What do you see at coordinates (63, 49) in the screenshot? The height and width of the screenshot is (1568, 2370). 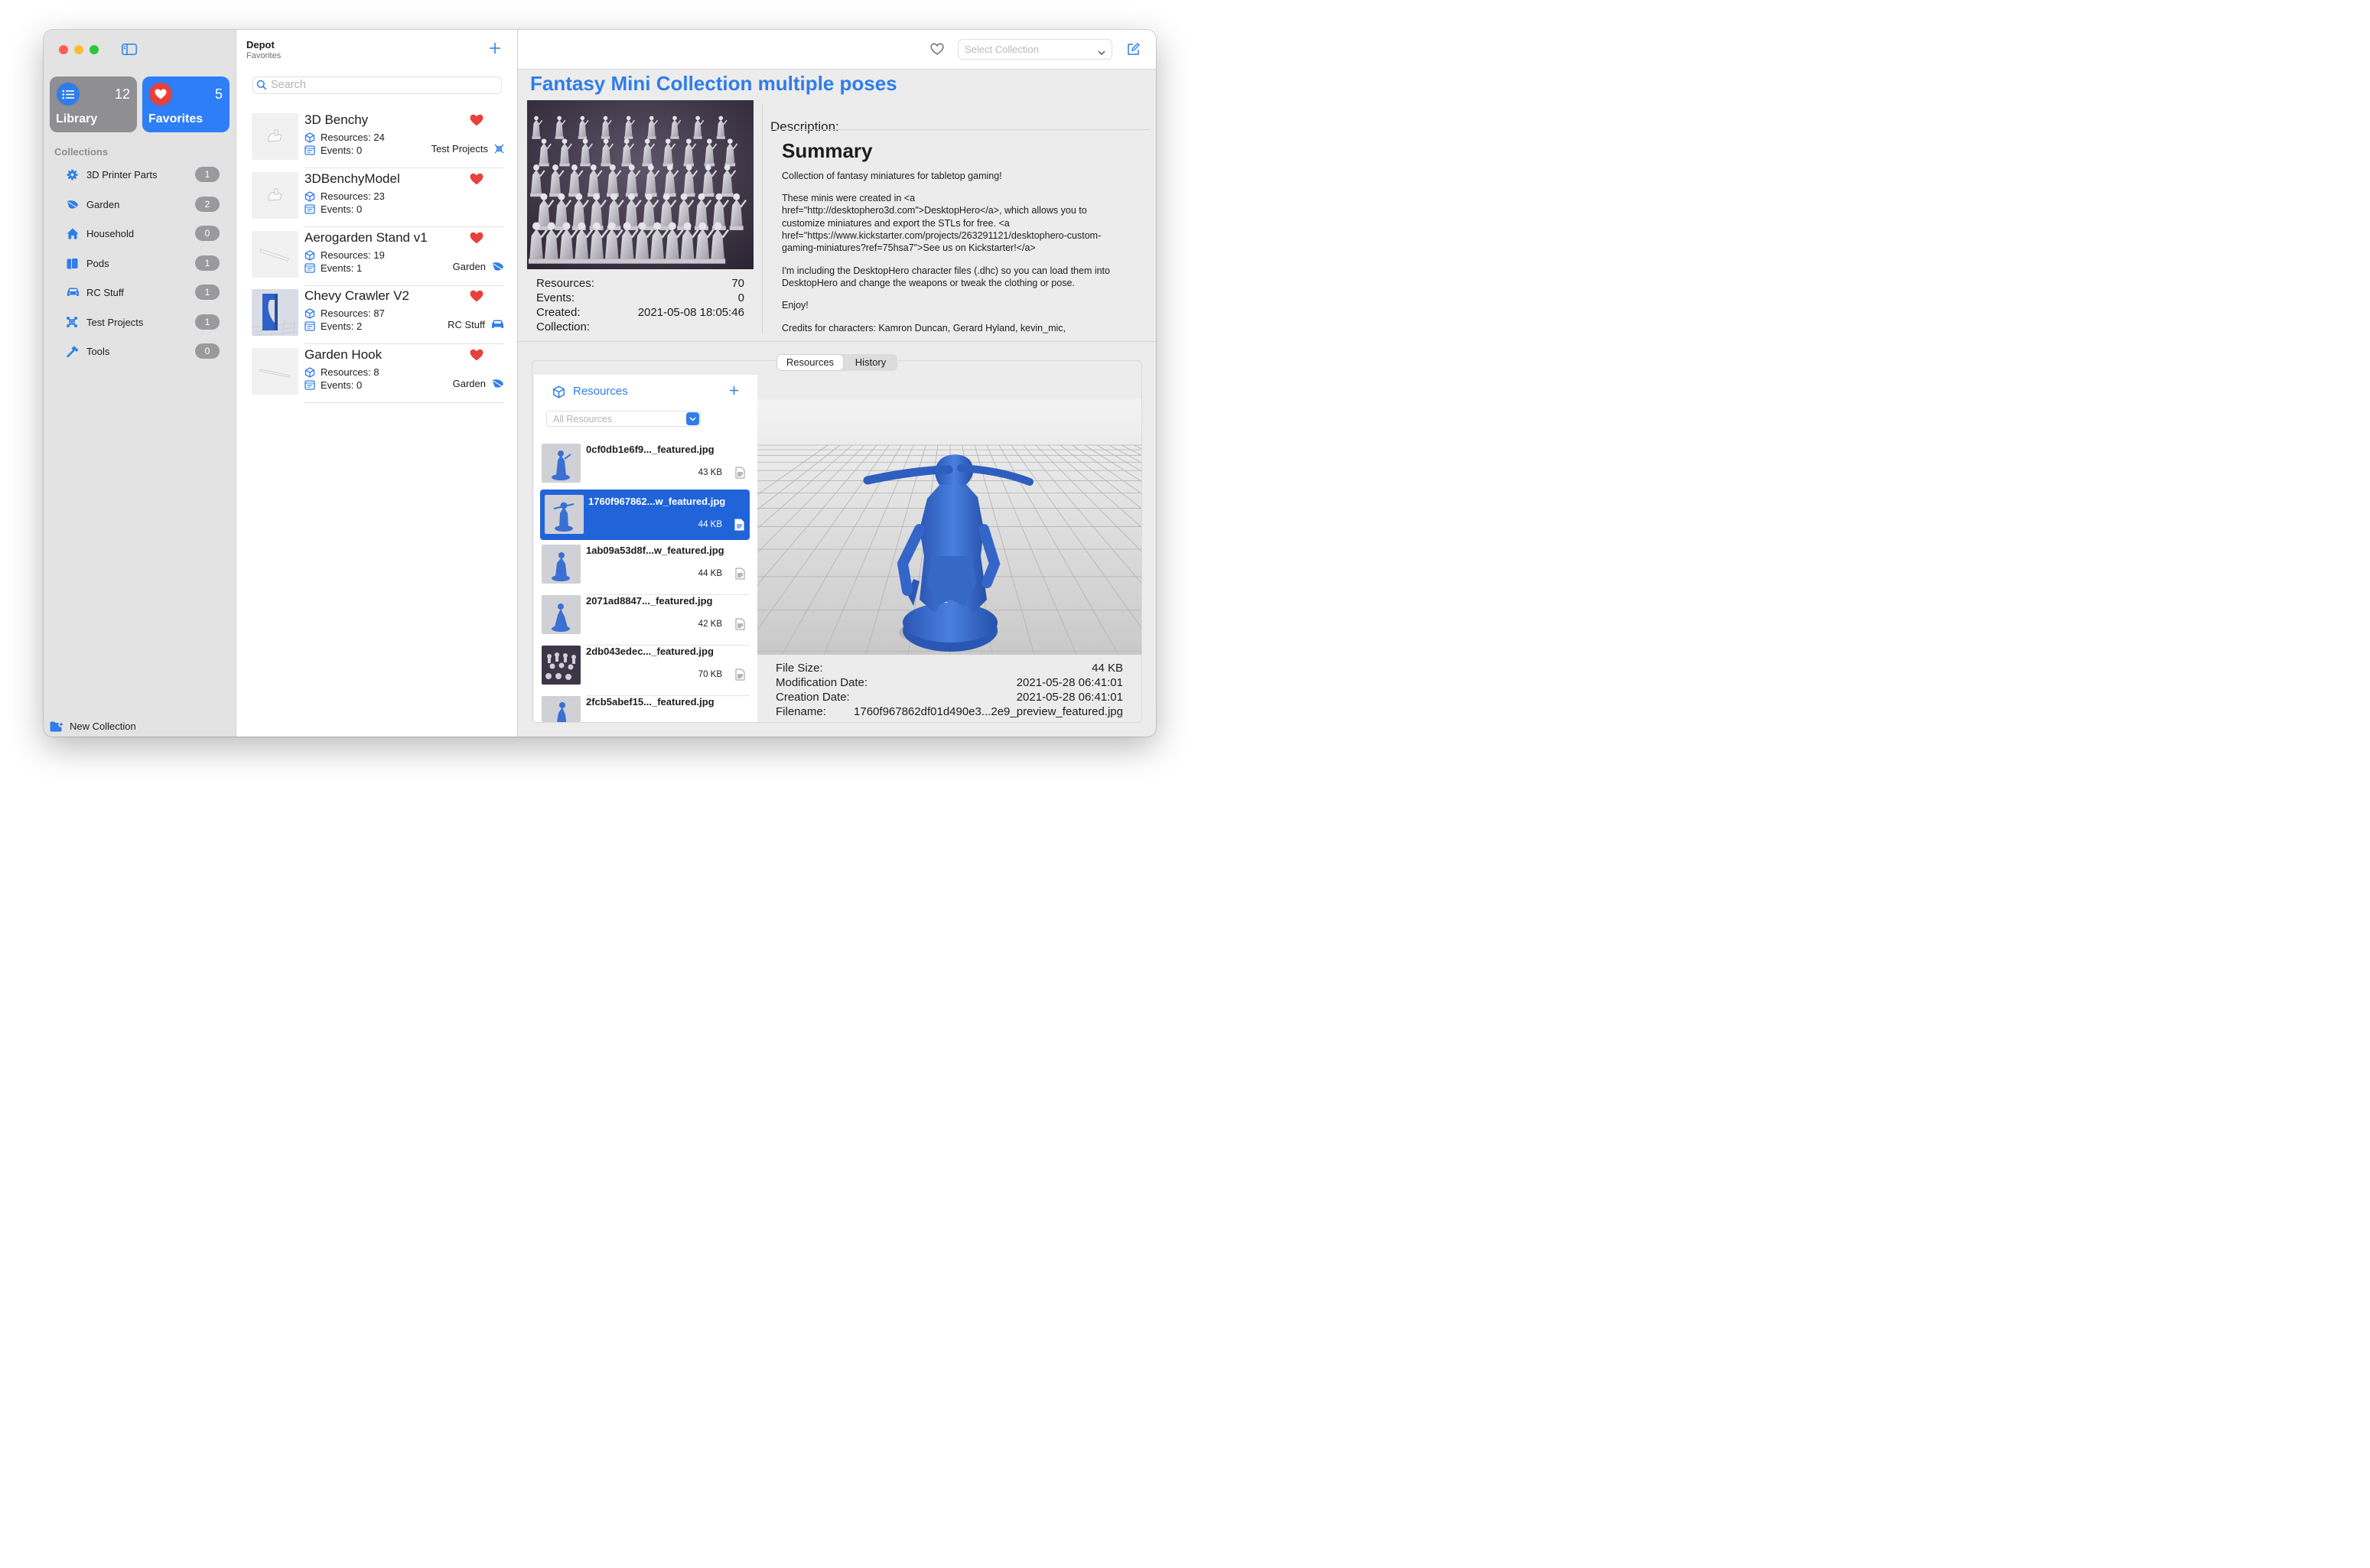 I see `close-window-button` at bounding box center [63, 49].